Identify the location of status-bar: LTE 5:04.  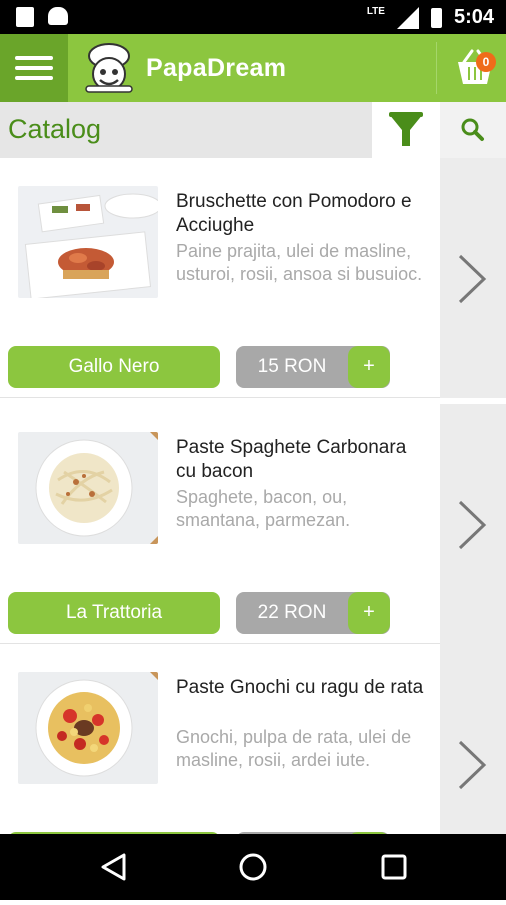
(253, 17).